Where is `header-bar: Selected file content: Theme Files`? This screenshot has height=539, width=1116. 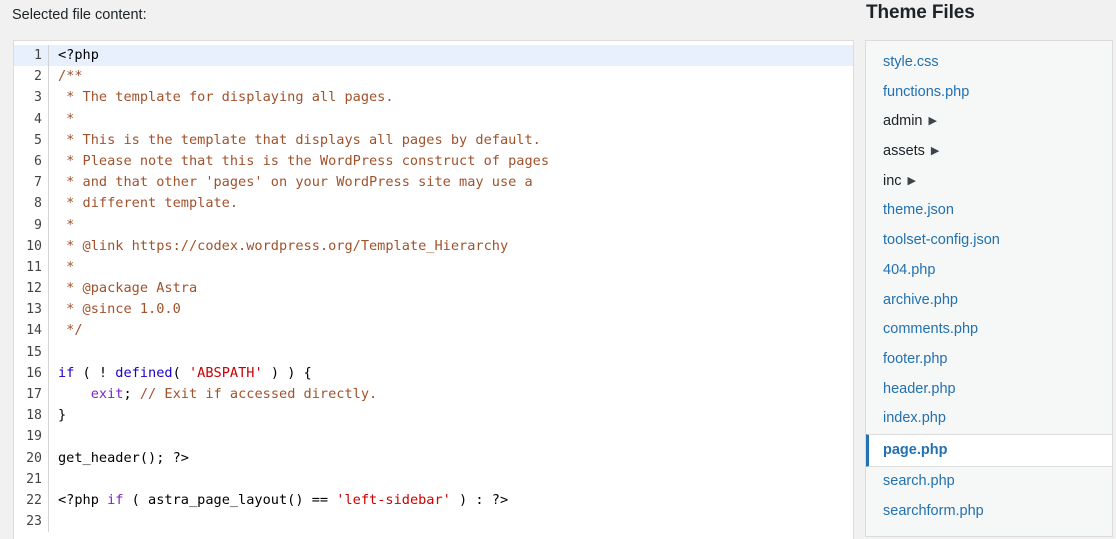
header-bar: Selected file content: Theme Files is located at coordinates (558, 20).